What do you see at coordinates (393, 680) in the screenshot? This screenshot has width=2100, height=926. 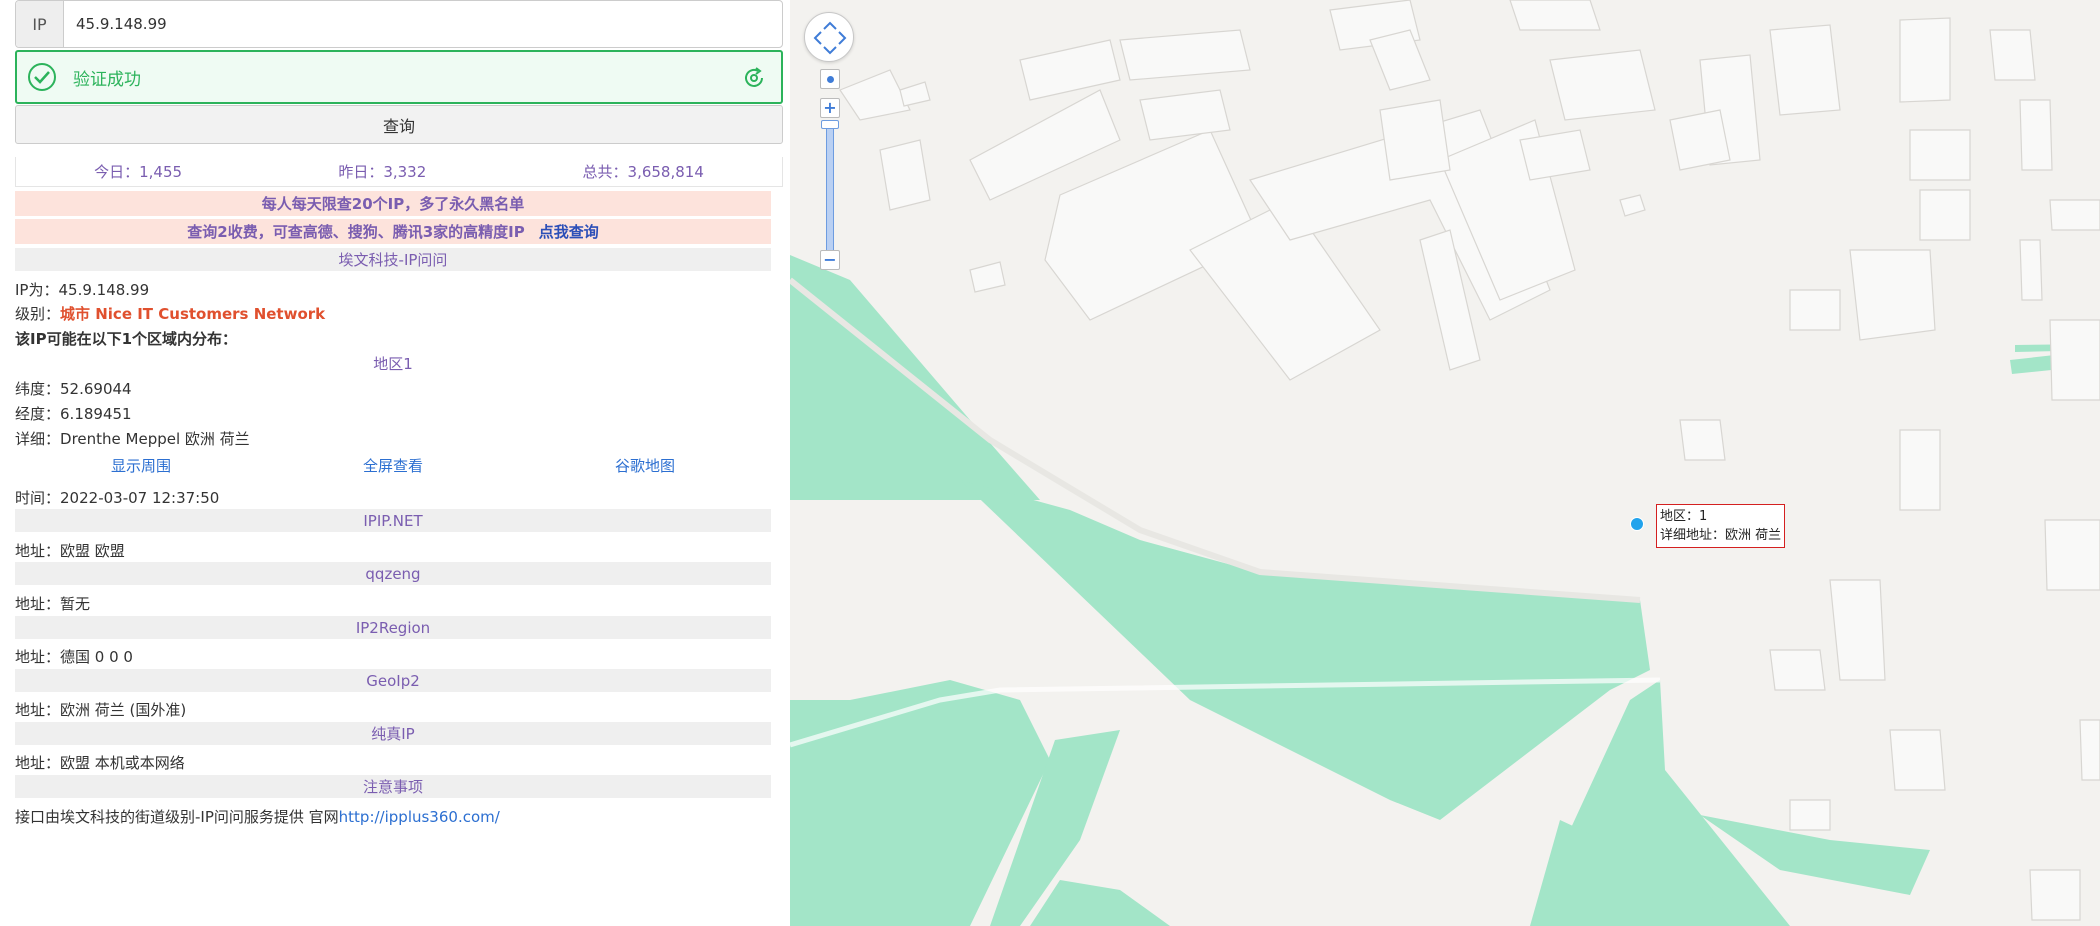 I see `source-title-geoip2: GeoIp2` at bounding box center [393, 680].